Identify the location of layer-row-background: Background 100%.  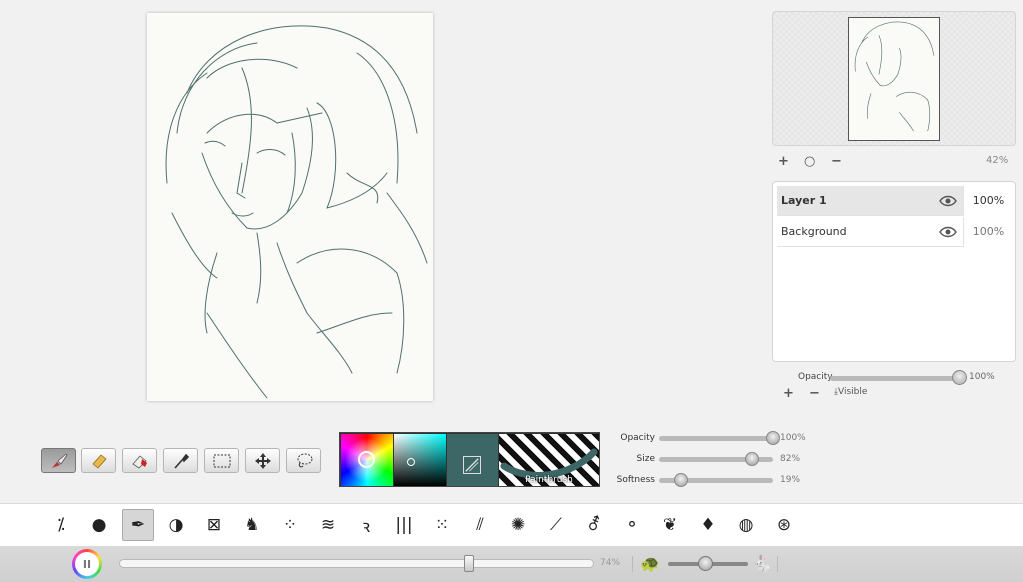
(895, 232).